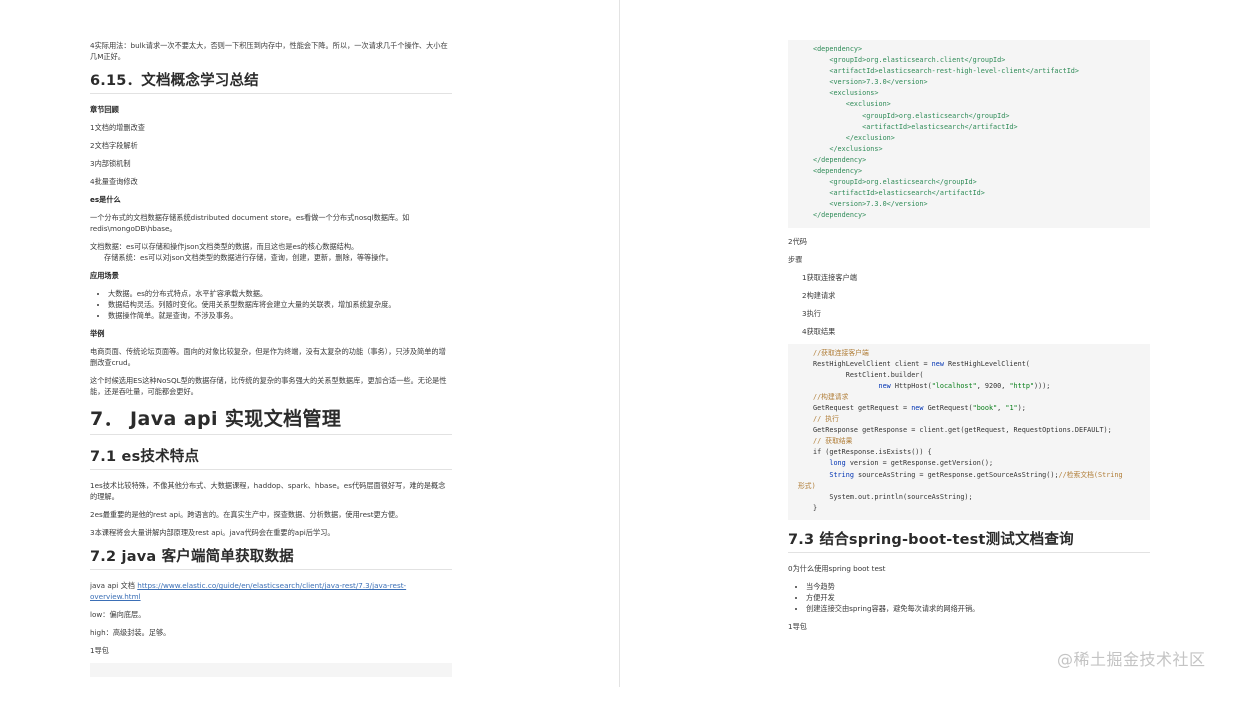  Describe the element at coordinates (271, 419) in the screenshot. I see `chapter-7-title: 7． Java api 实现文档管理` at that location.